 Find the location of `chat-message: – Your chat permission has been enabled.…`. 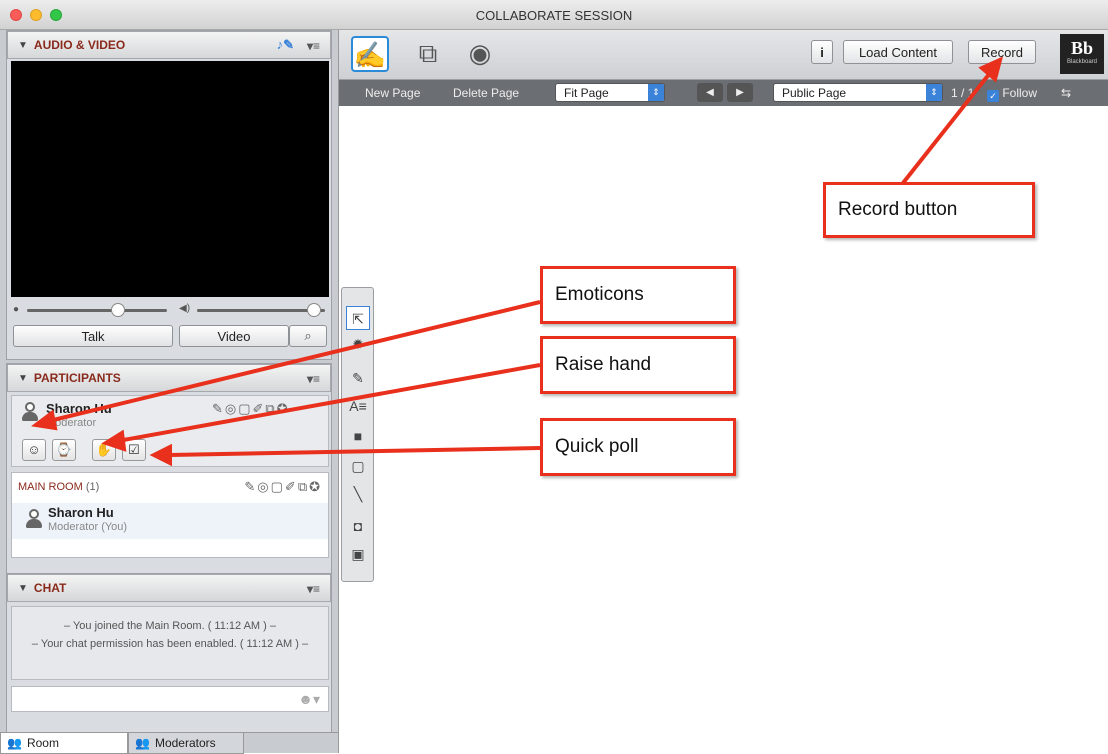

chat-message: – Your chat permission has been enabled.… is located at coordinates (170, 644).